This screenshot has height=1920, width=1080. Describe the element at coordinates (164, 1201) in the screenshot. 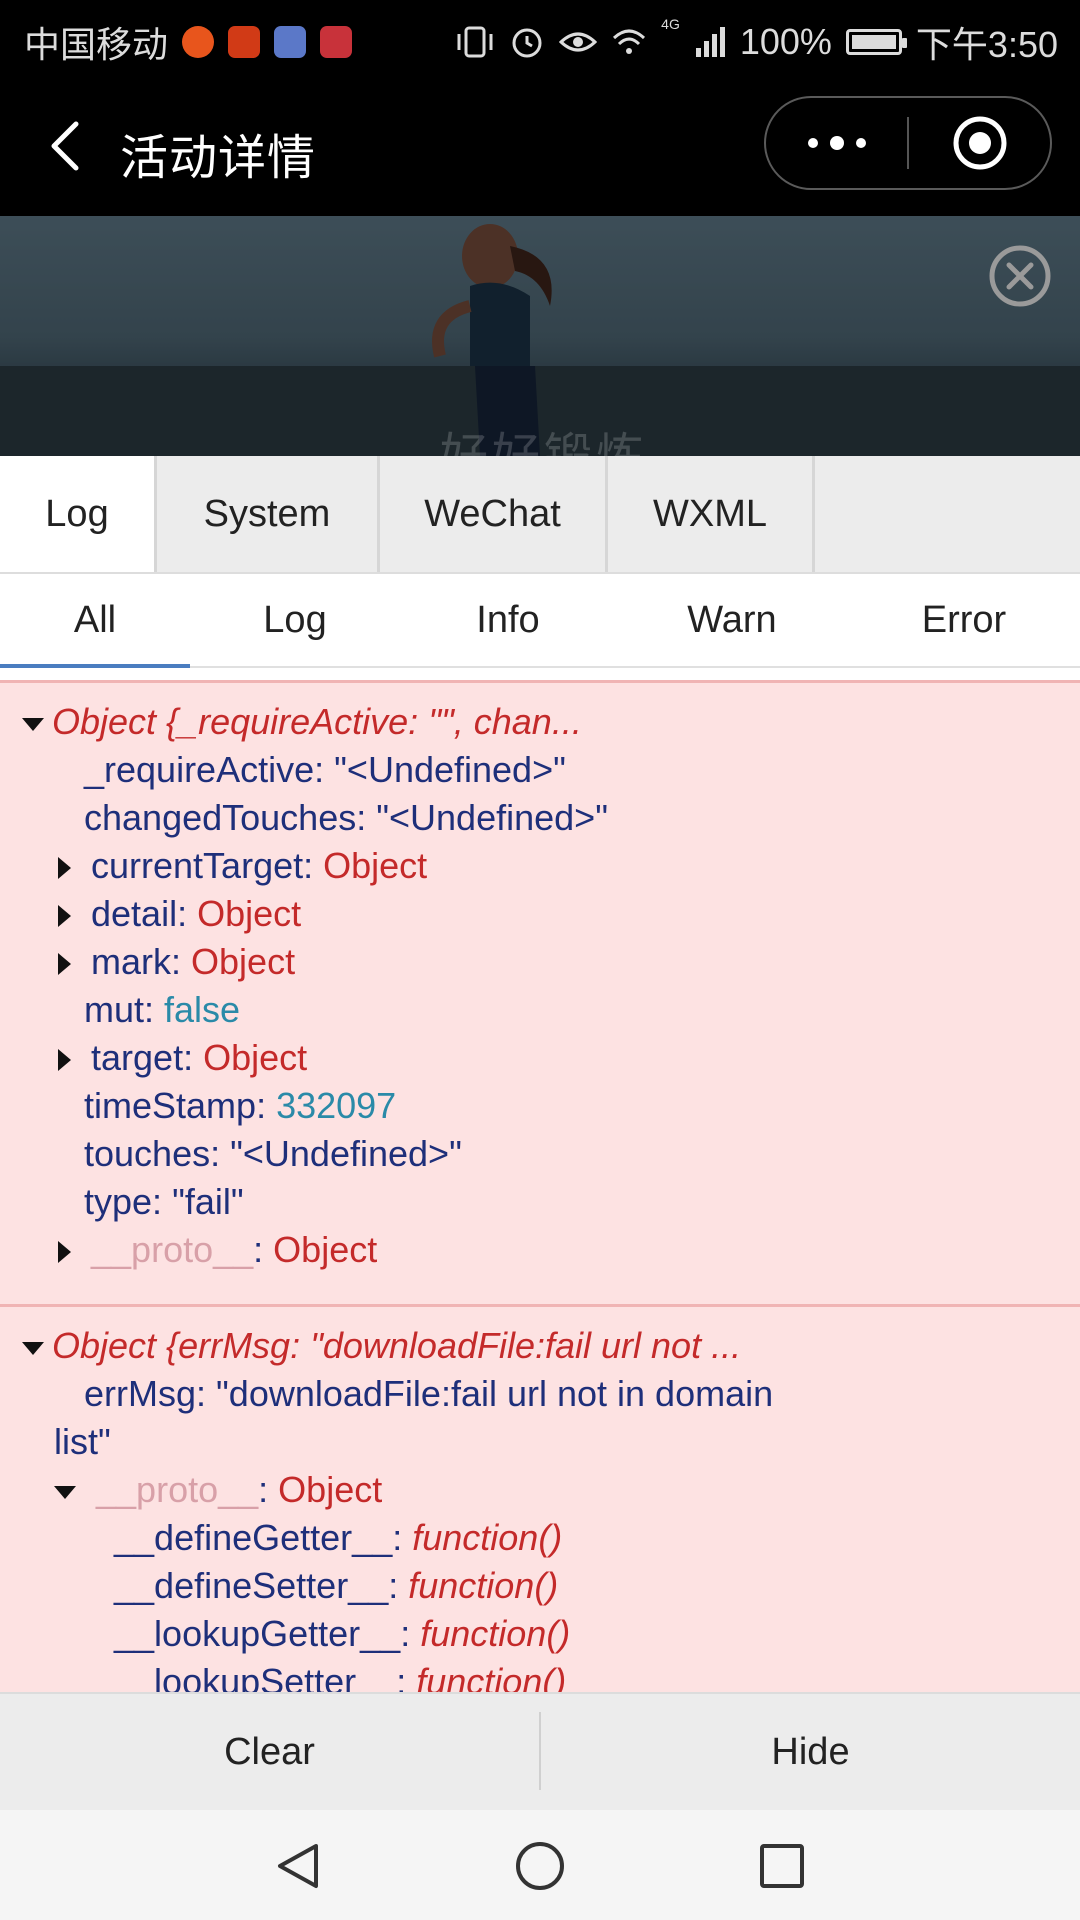

I see `property-row: type: "fail"` at that location.